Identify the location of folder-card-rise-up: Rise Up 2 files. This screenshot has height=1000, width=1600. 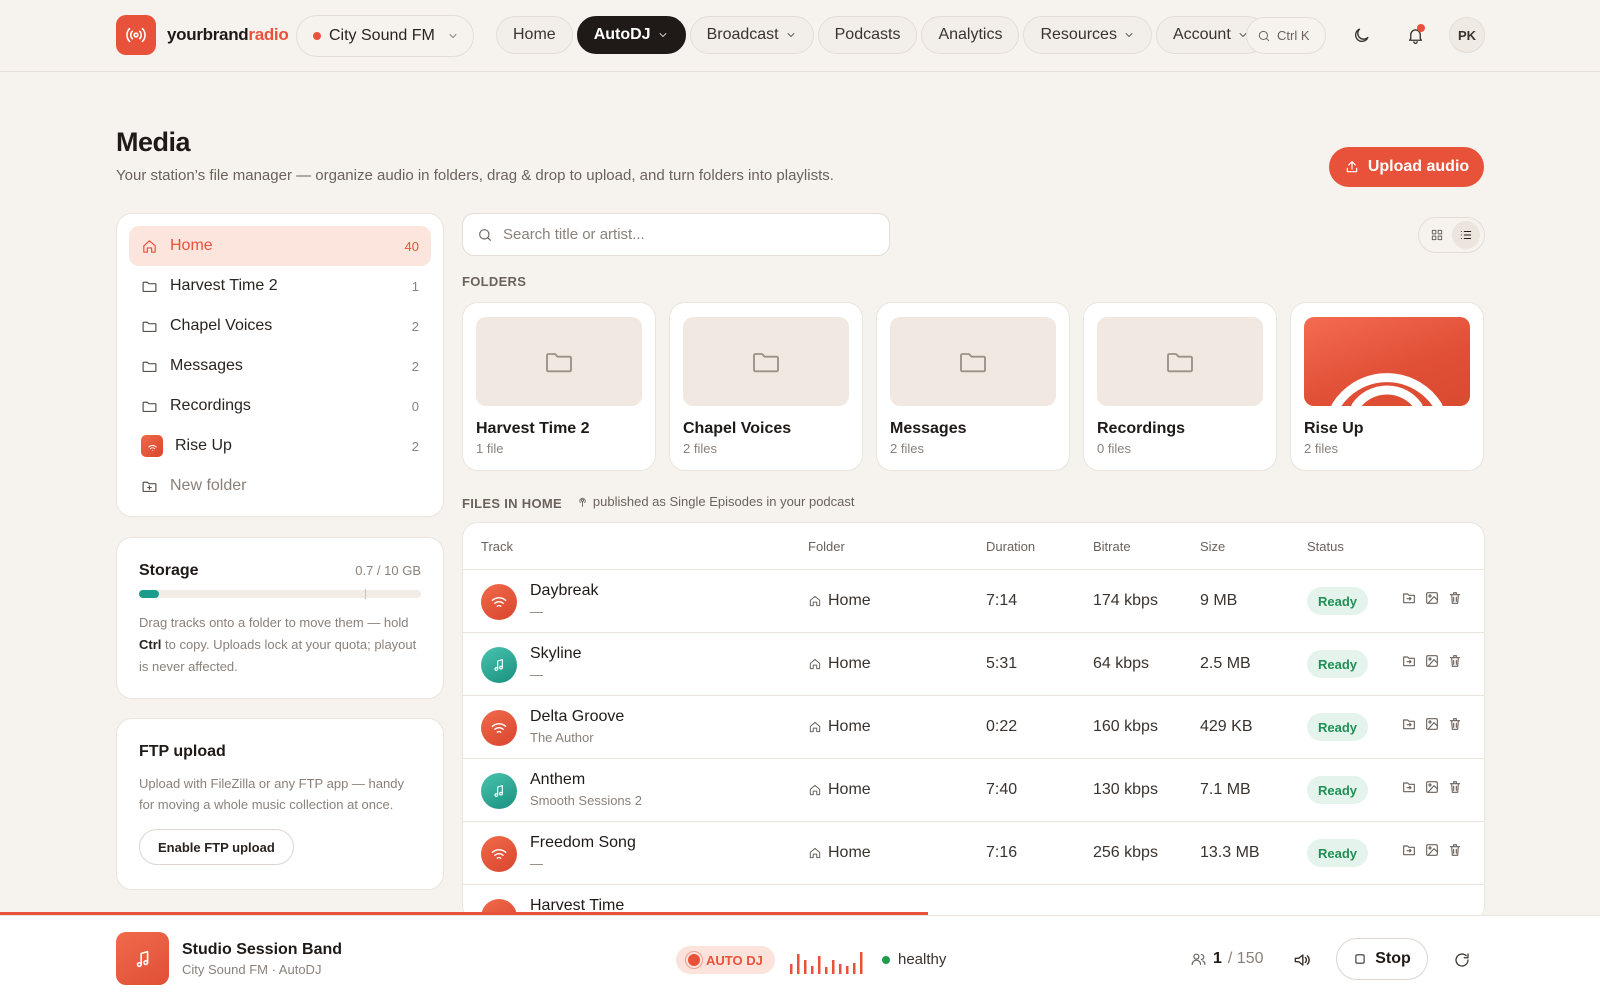
(1387, 386).